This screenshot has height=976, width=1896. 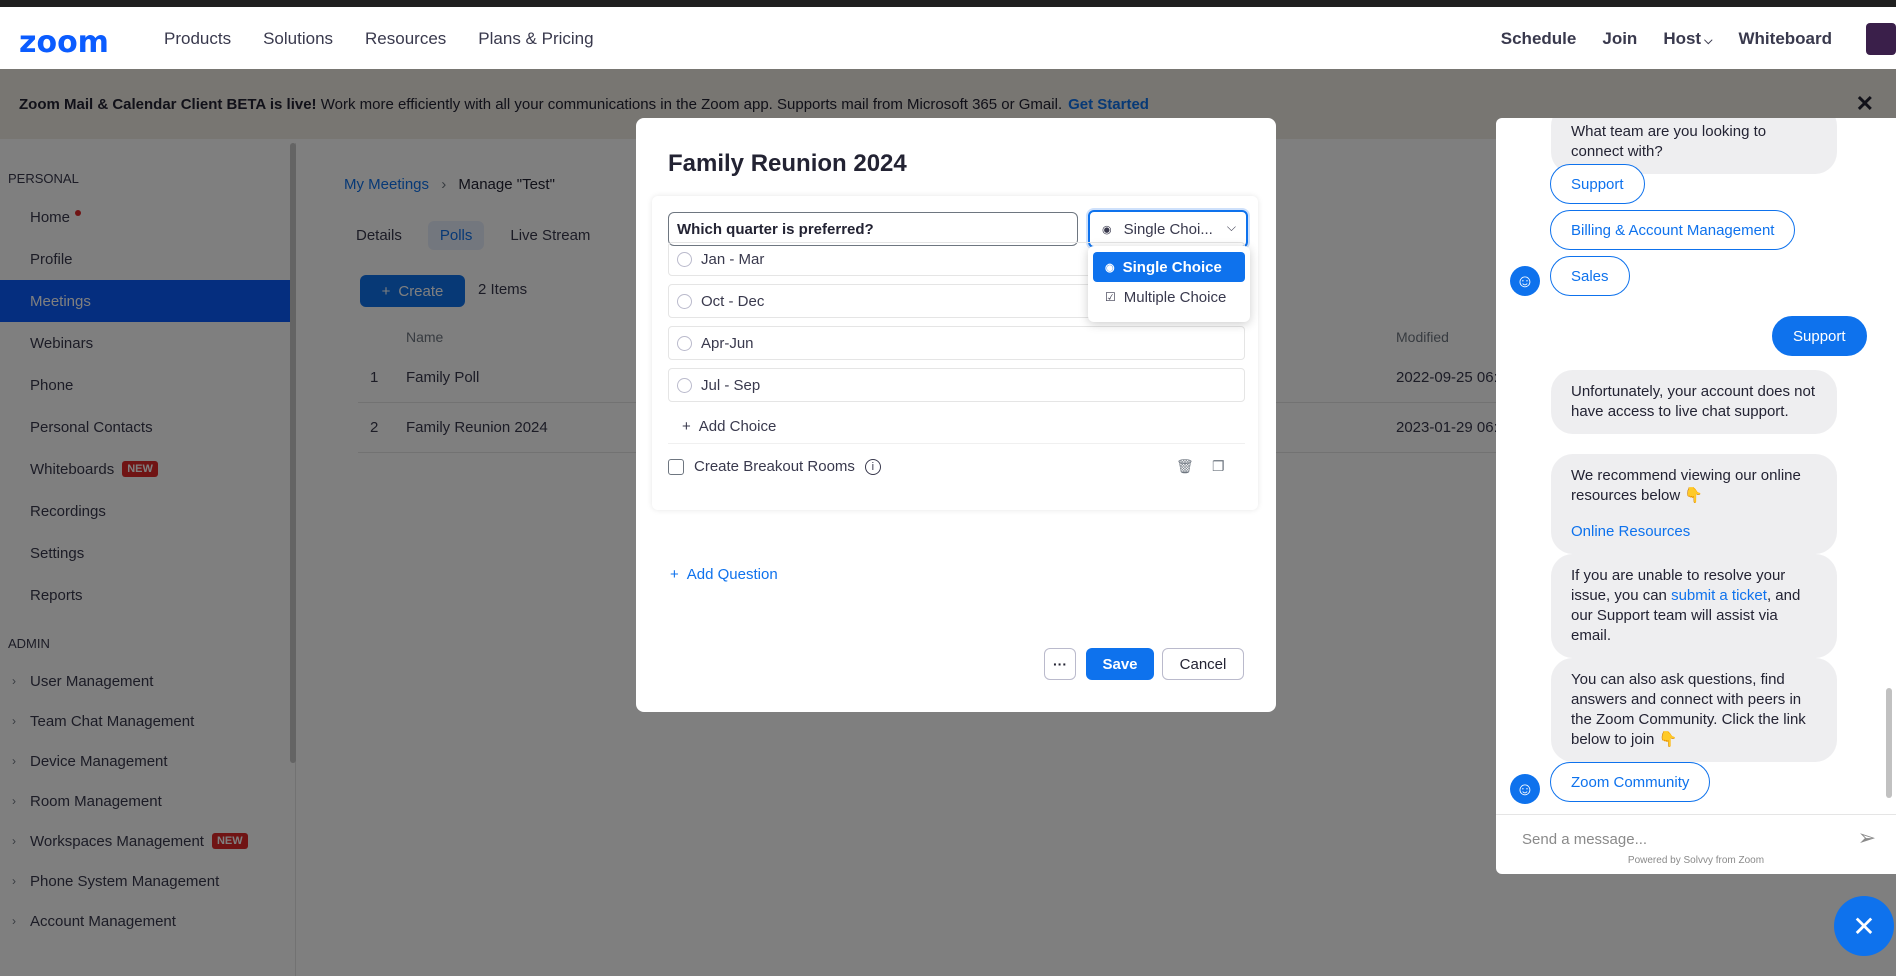 I want to click on modal-title: Family Reunion 2024, so click(x=787, y=163).